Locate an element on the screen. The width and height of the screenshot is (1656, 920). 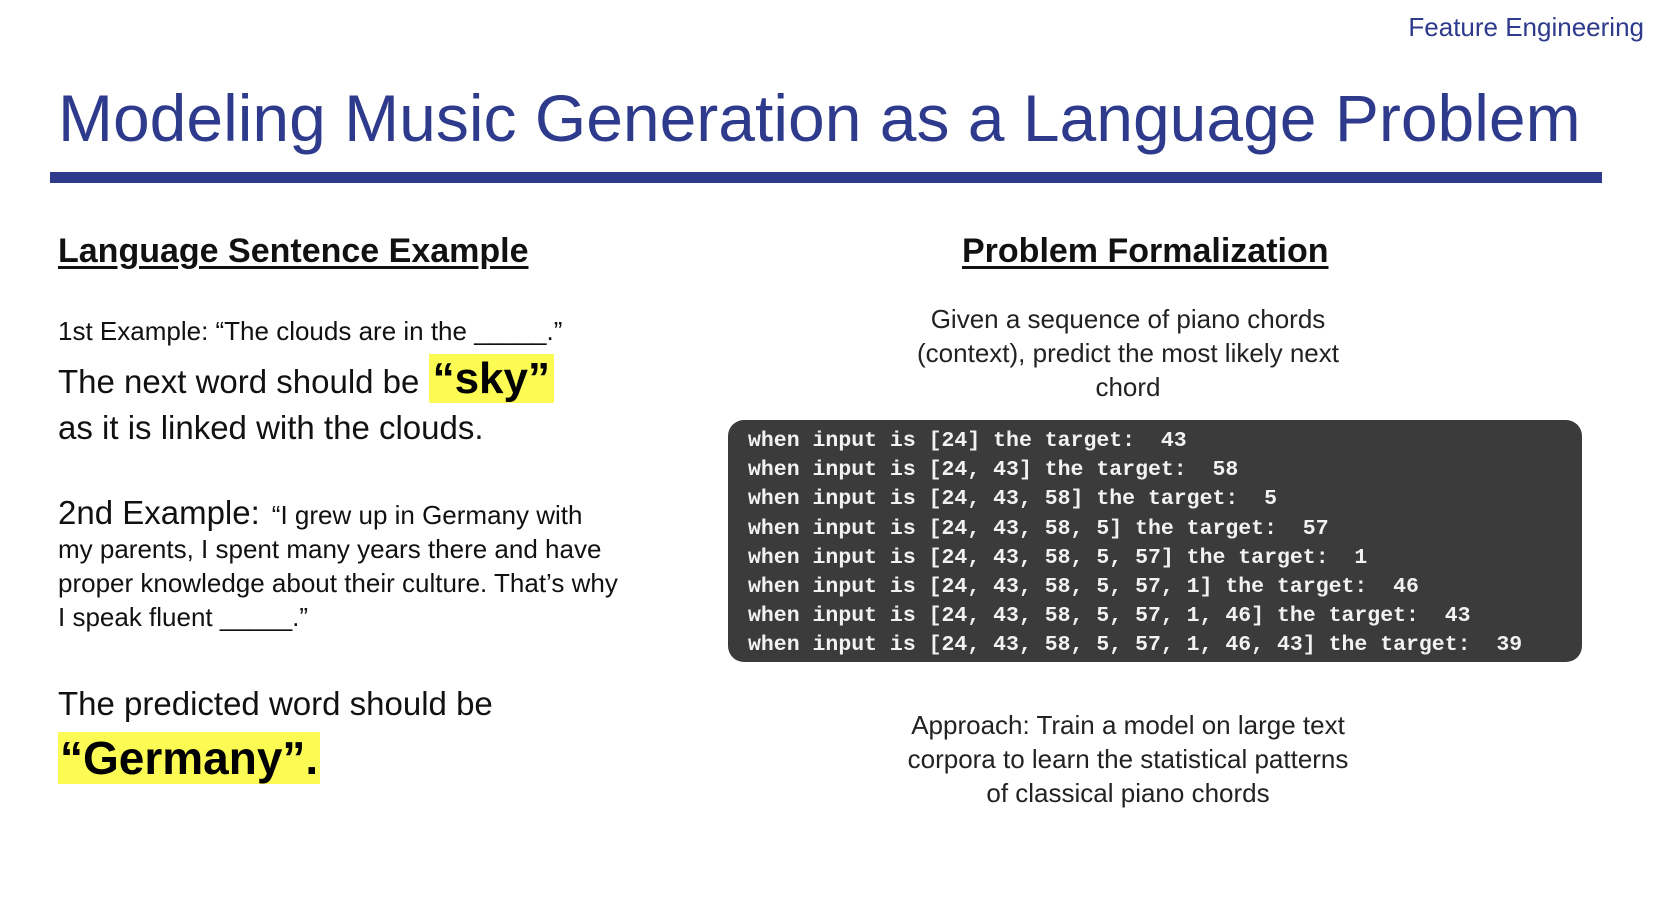
example2-label: 2nd Example: is located at coordinates (159, 512).